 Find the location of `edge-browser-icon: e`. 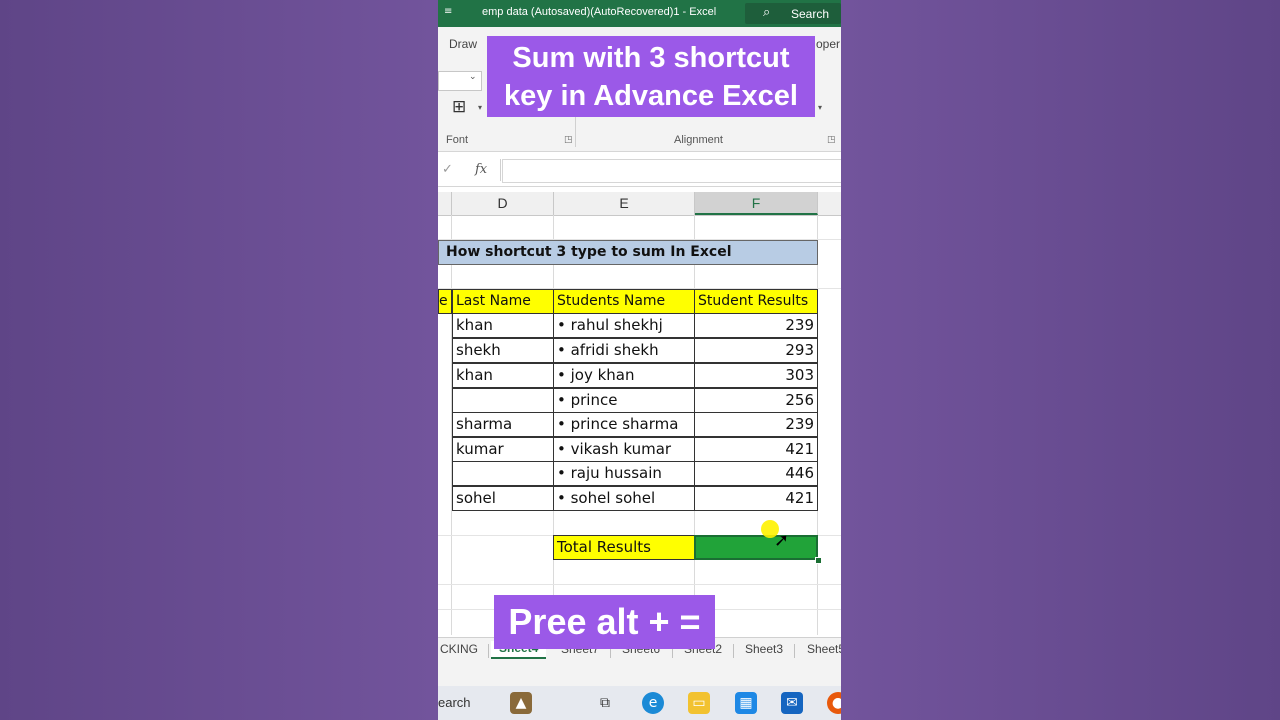

edge-browser-icon: e is located at coordinates (653, 703).